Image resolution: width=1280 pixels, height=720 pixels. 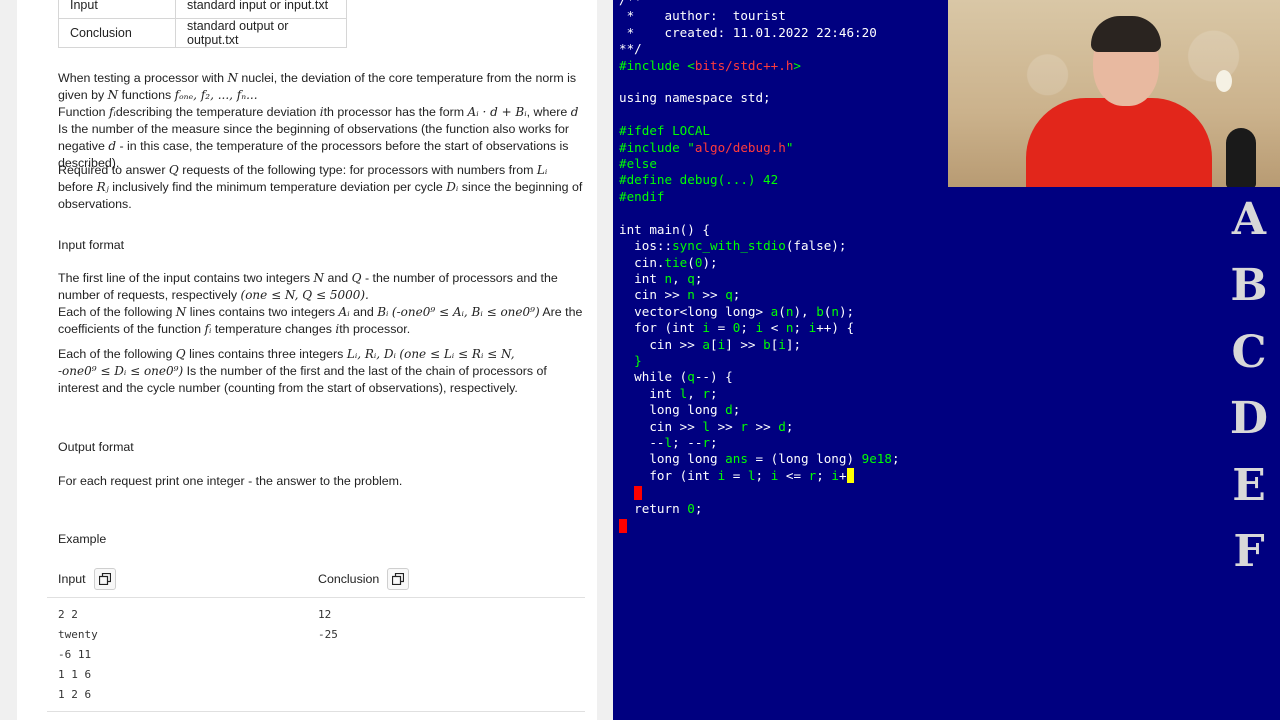 I want to click on code-line: cin >> n >> q;, so click(x=680, y=295).